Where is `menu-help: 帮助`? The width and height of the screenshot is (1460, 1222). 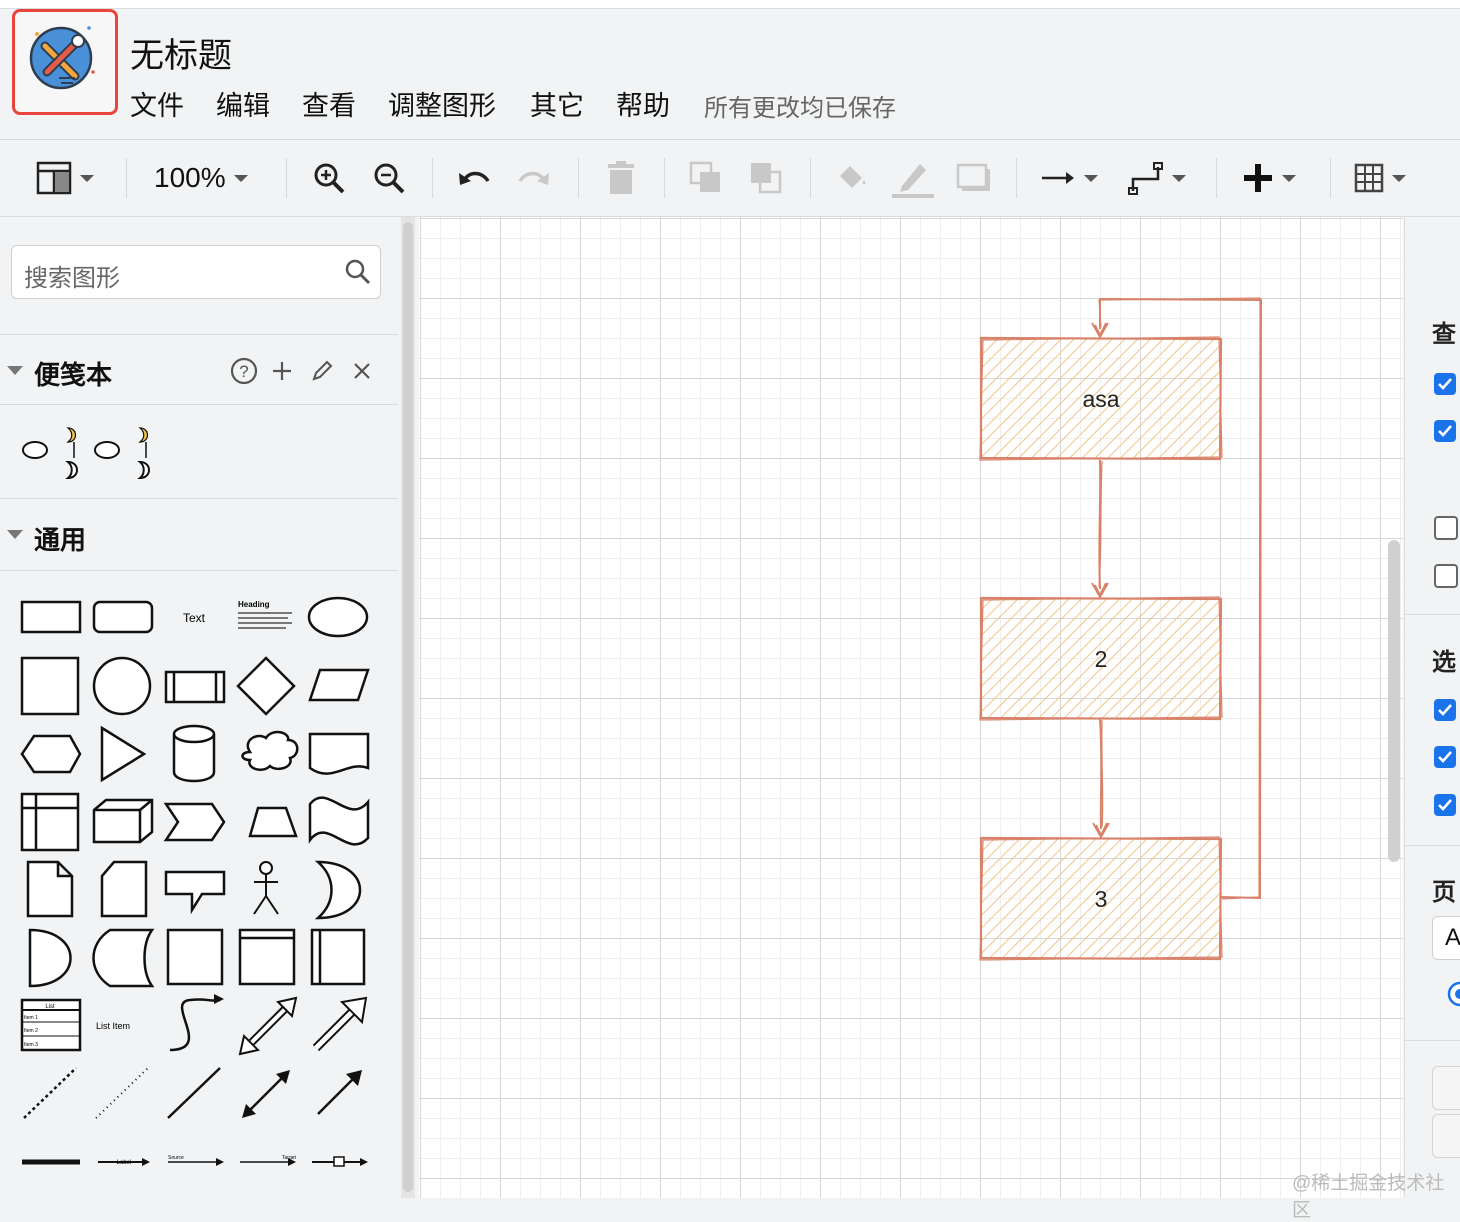 menu-help: 帮助 is located at coordinates (643, 103).